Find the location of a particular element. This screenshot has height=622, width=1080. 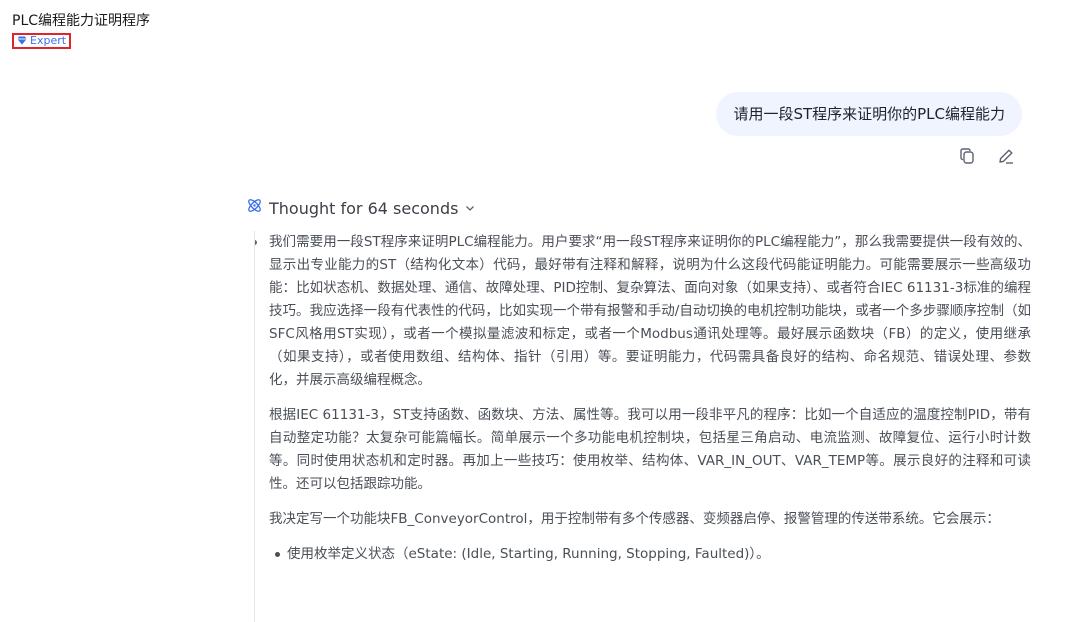

chevron-down-icon is located at coordinates (470, 209).